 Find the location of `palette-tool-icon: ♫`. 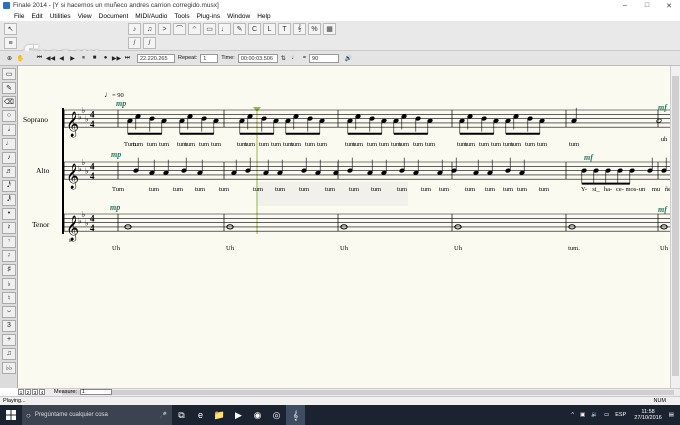

palette-tool-icon: ♫ is located at coordinates (9, 353).